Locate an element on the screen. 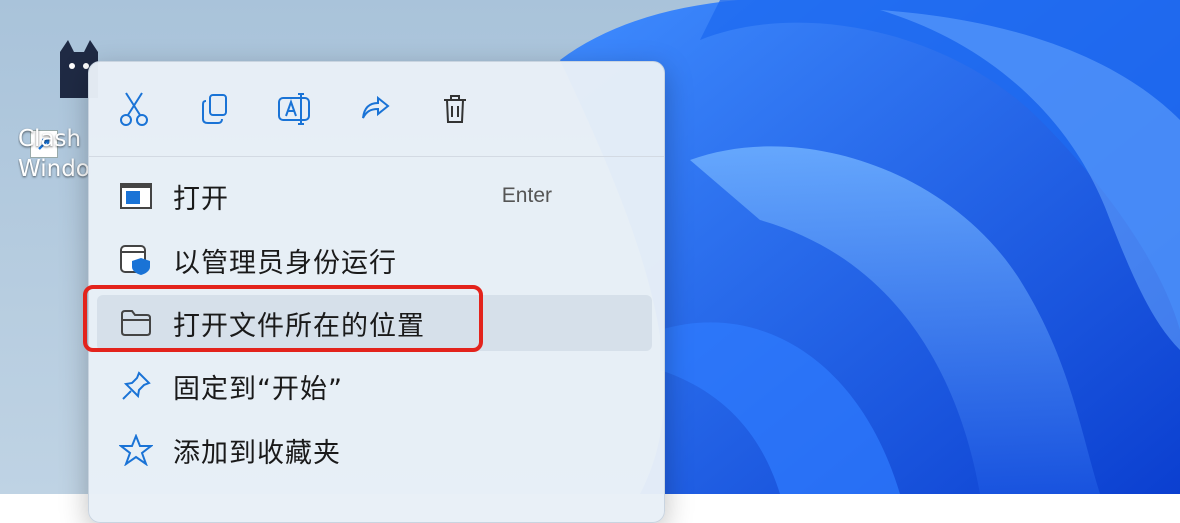 This screenshot has width=1180, height=523. menu-item-label: 以管理员身份运行 is located at coordinates (285, 263).